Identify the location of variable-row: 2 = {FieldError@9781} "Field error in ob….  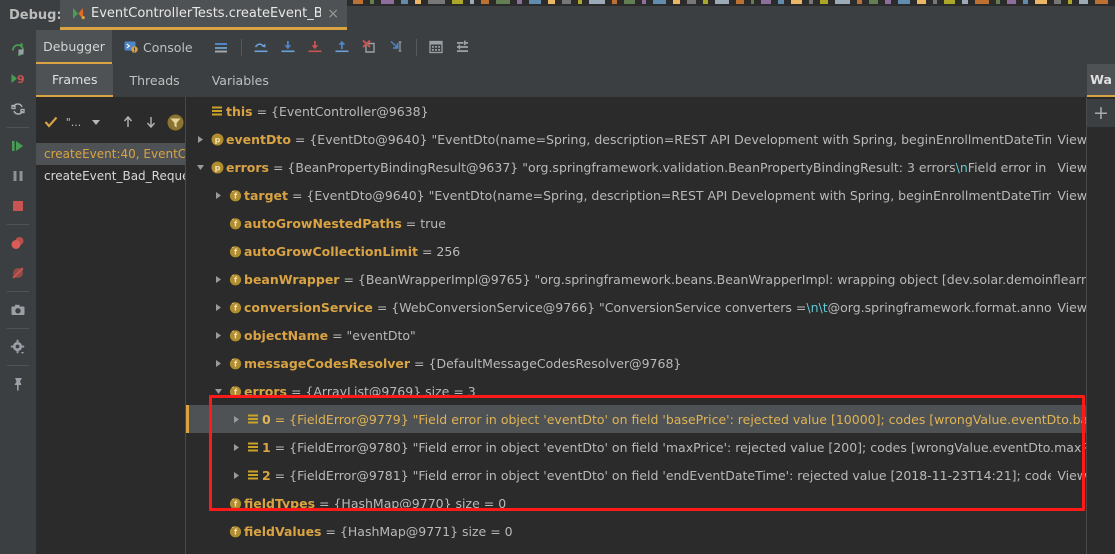
(636, 475).